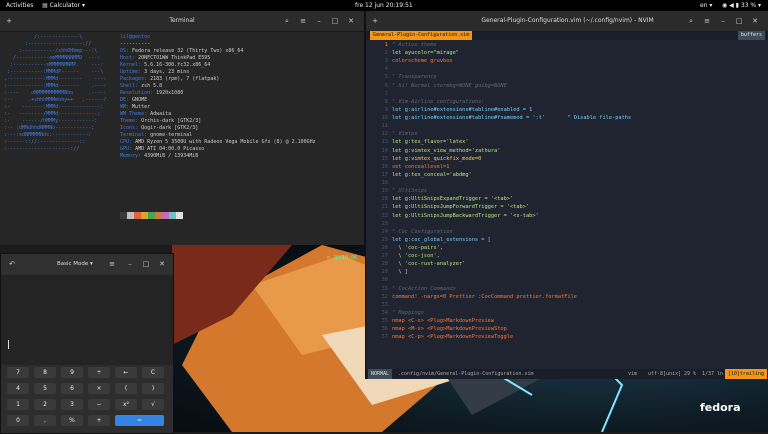  I want to click on mode-selector: Basic Mode ▾, so click(75, 264).